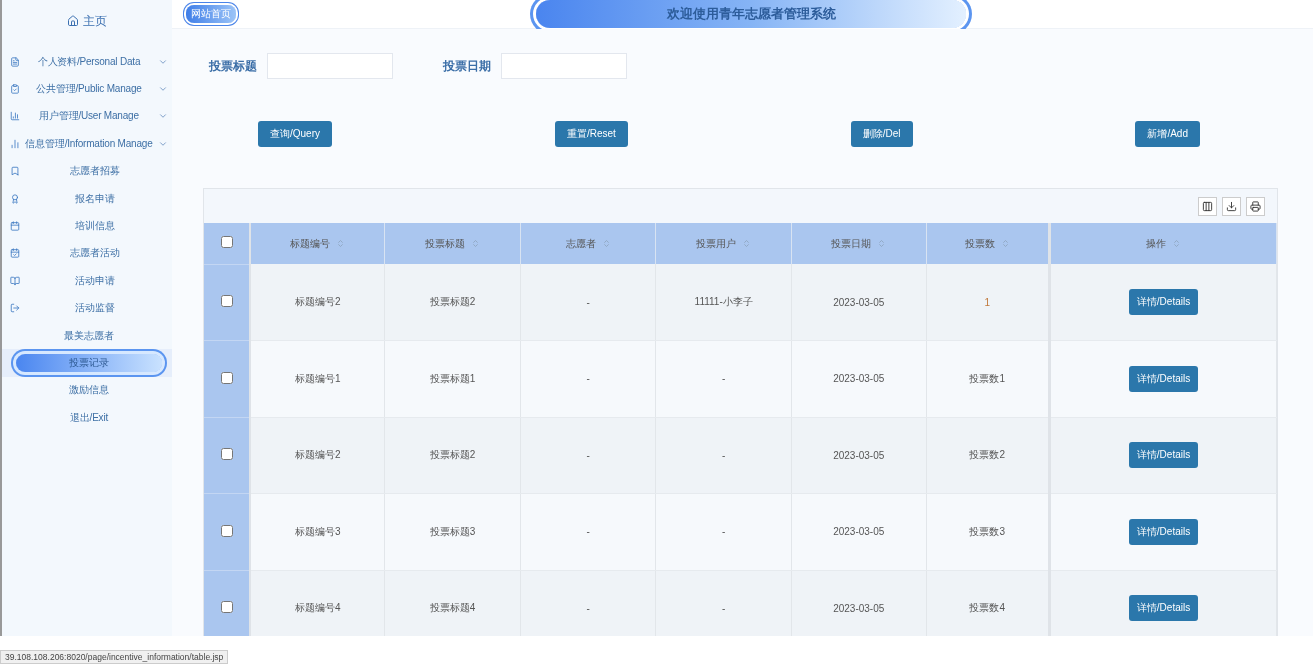 The height and width of the screenshot is (664, 1313). Describe the element at coordinates (87, 390) in the screenshot. I see `sidebar-item: 激励信息` at that location.